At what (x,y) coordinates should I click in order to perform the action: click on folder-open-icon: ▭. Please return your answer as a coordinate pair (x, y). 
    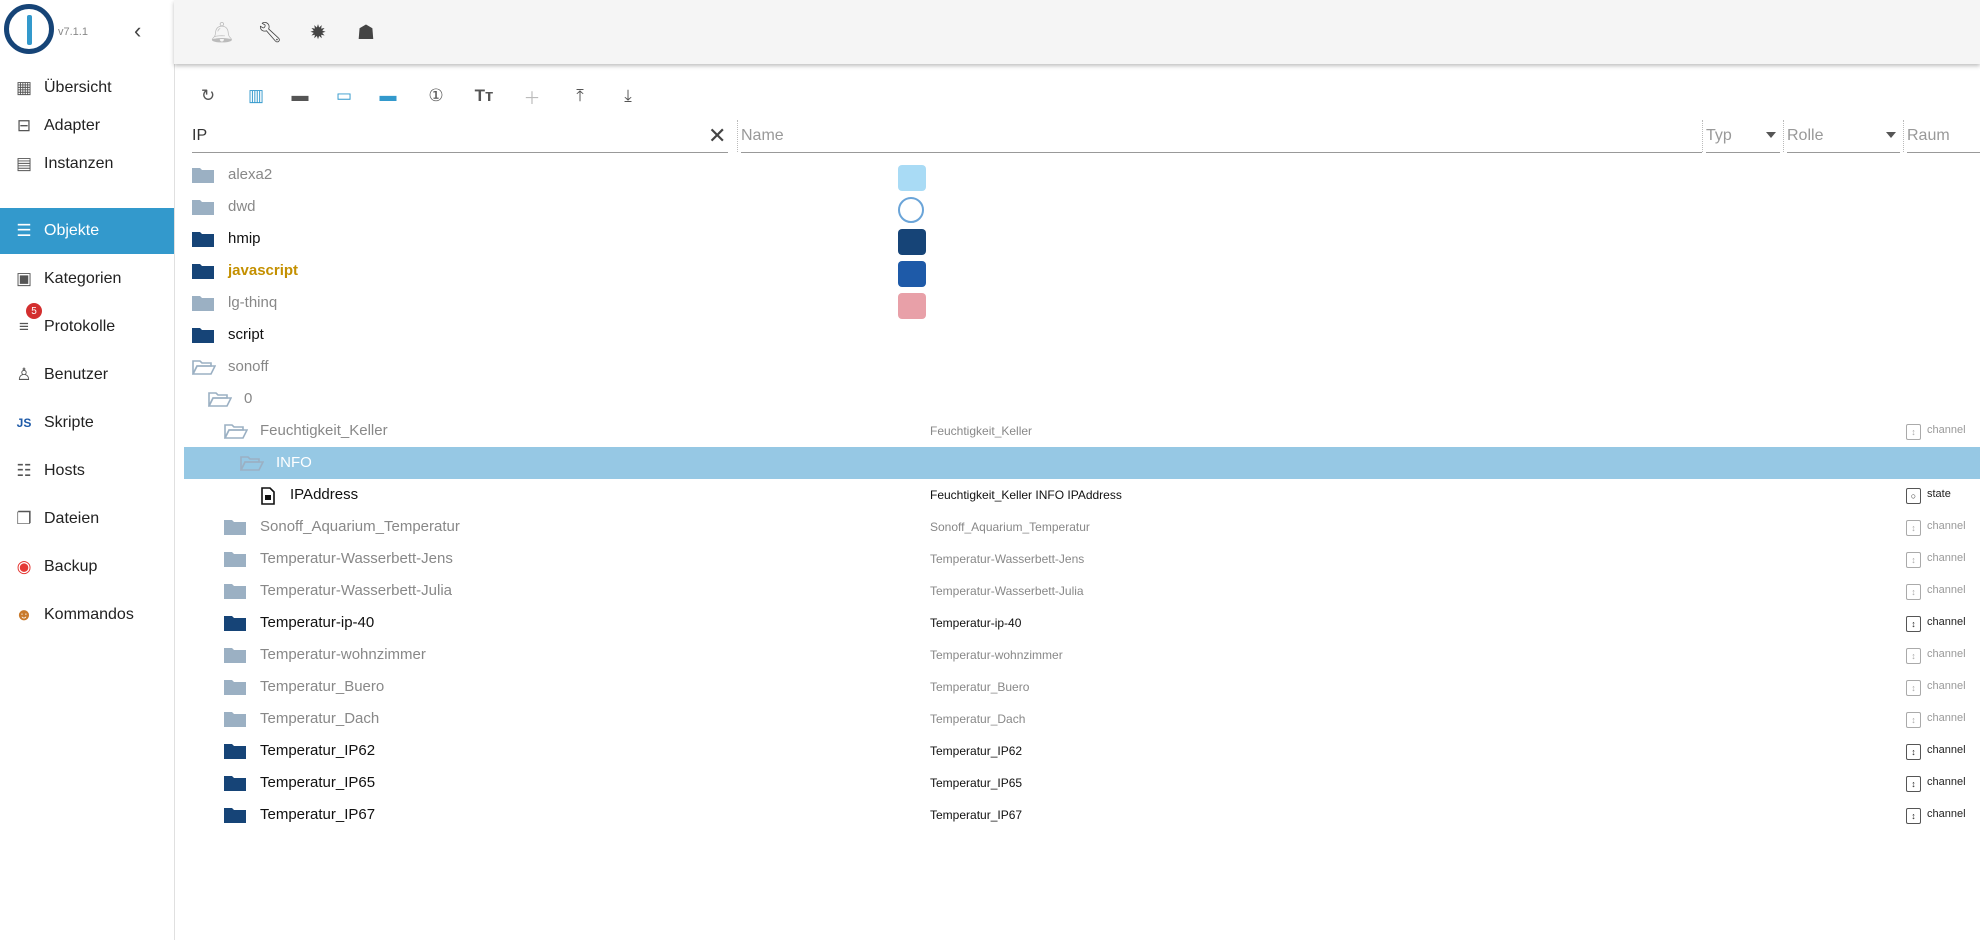
    Looking at the image, I should click on (344, 96).